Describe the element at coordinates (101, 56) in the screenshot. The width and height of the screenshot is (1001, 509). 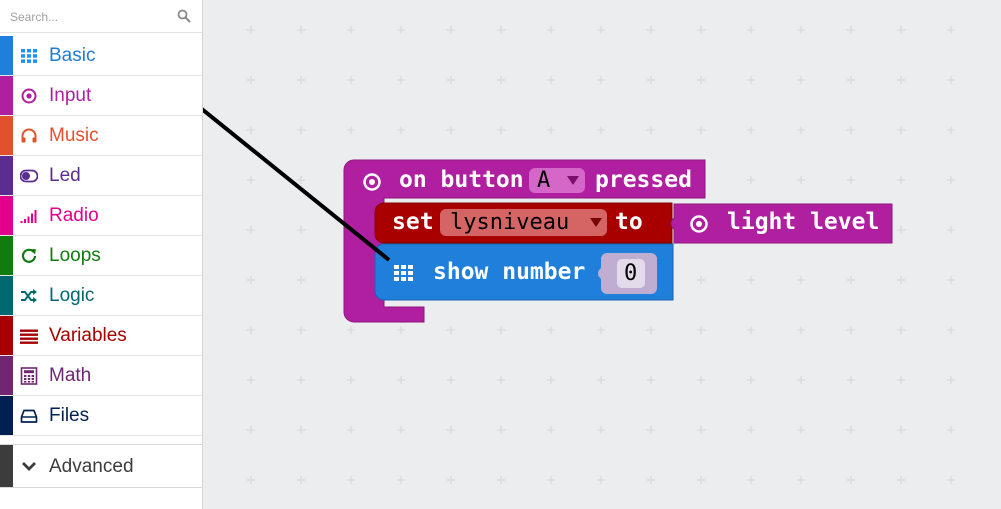
I see `category-basic: Basic` at that location.